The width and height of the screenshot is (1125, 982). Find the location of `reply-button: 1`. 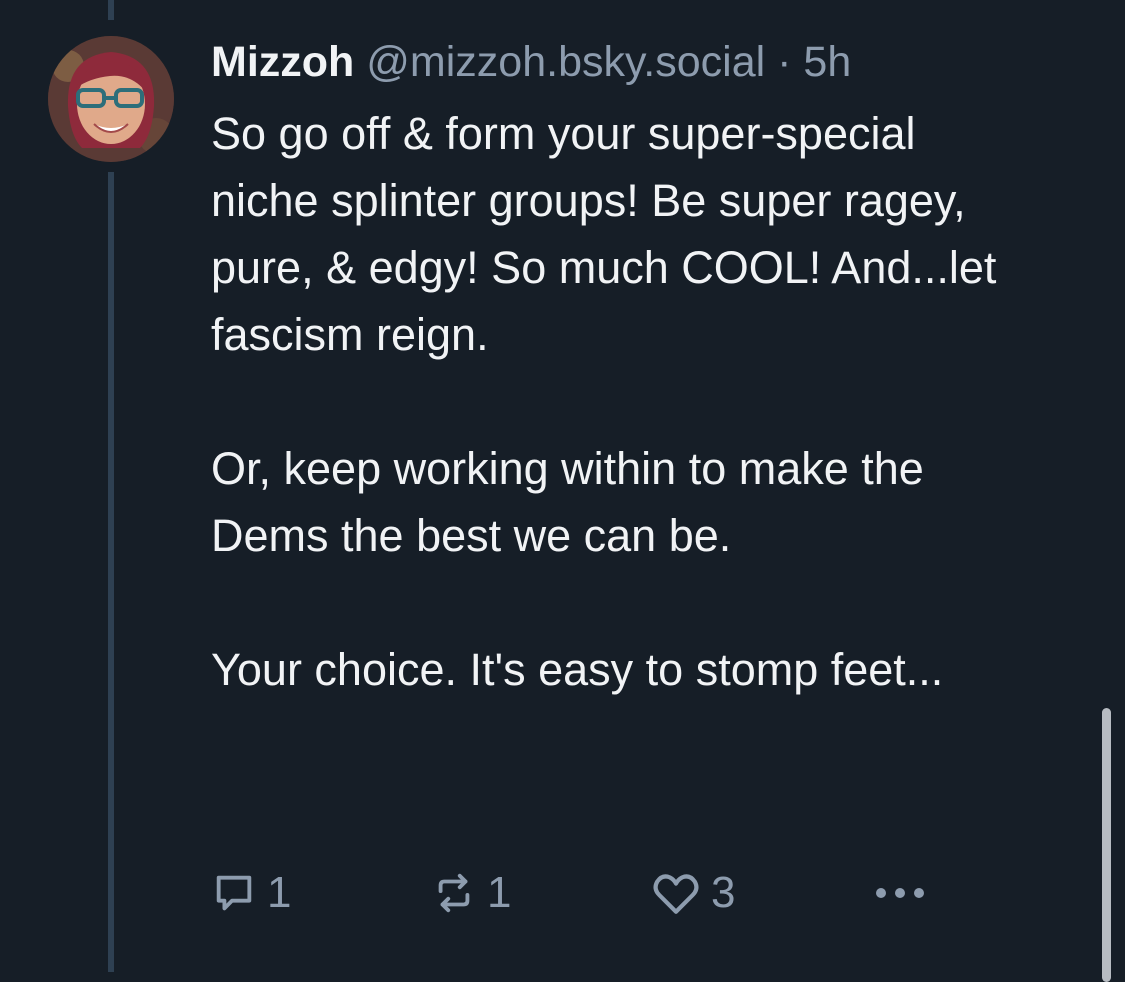

reply-button: 1 is located at coordinates (251, 893).